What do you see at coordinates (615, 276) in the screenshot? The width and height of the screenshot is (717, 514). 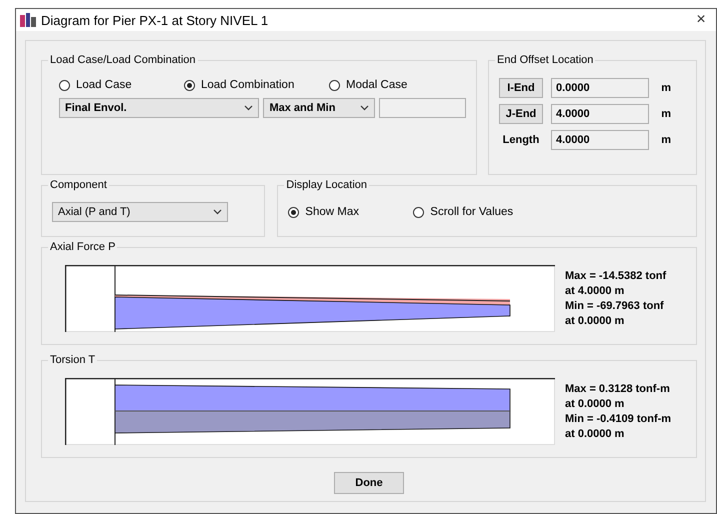 I see `result-text: Max = -14.5382 tonf` at bounding box center [615, 276].